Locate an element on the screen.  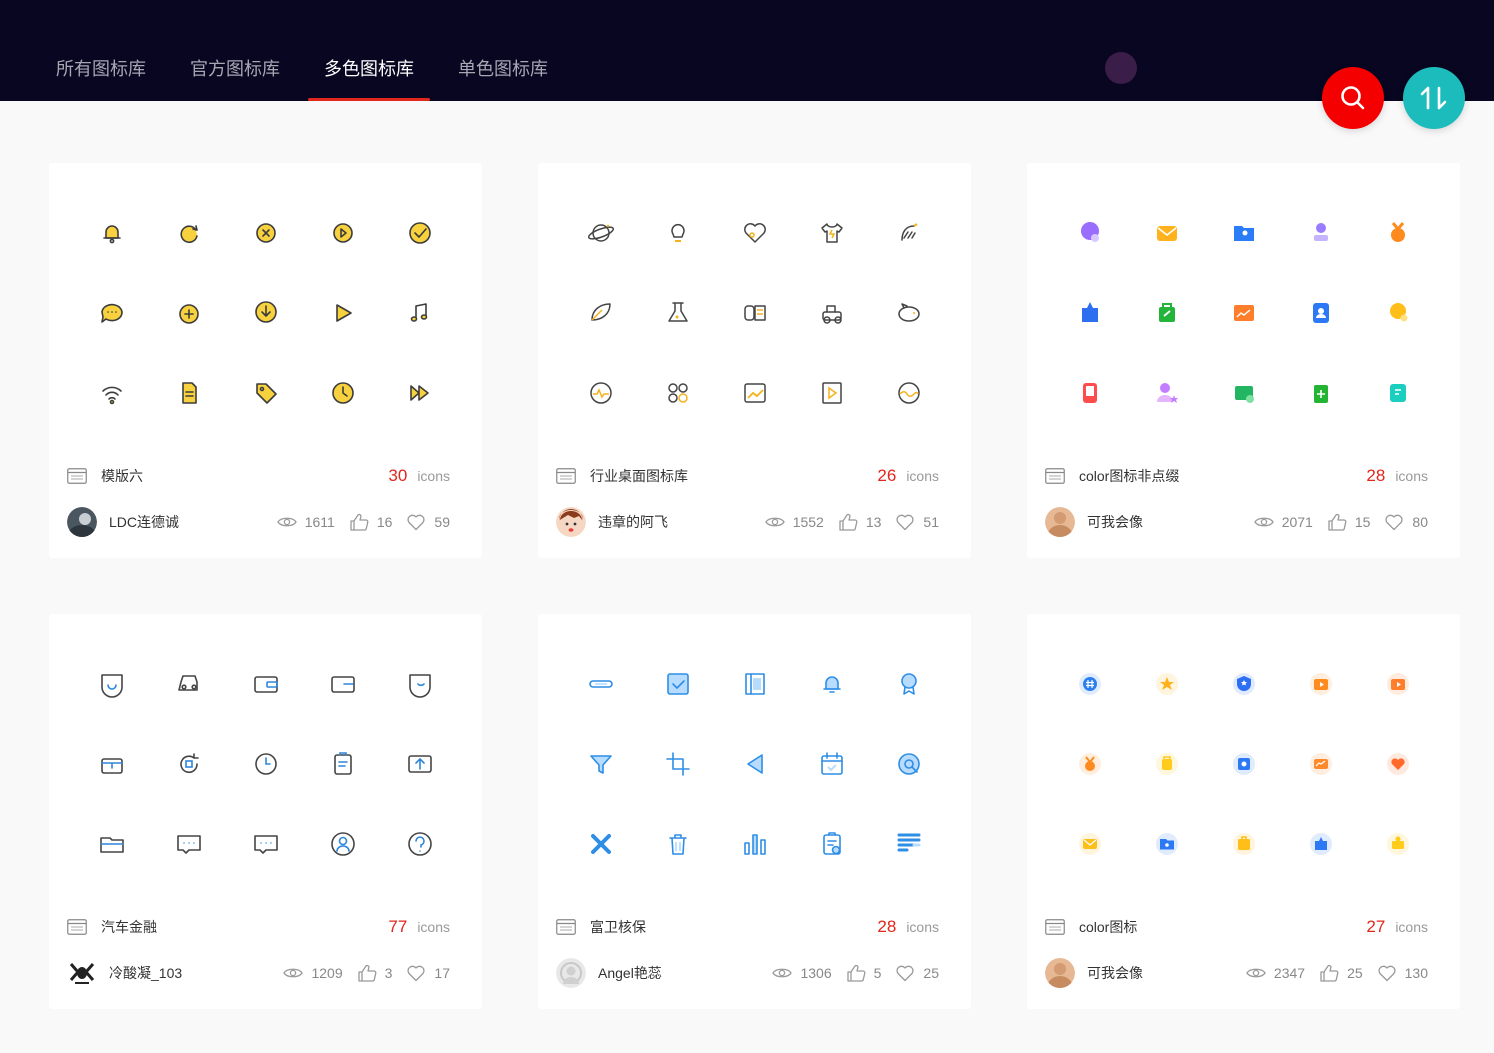
tab-monochrome-libraries: 单色图标库 is located at coordinates (503, 74).